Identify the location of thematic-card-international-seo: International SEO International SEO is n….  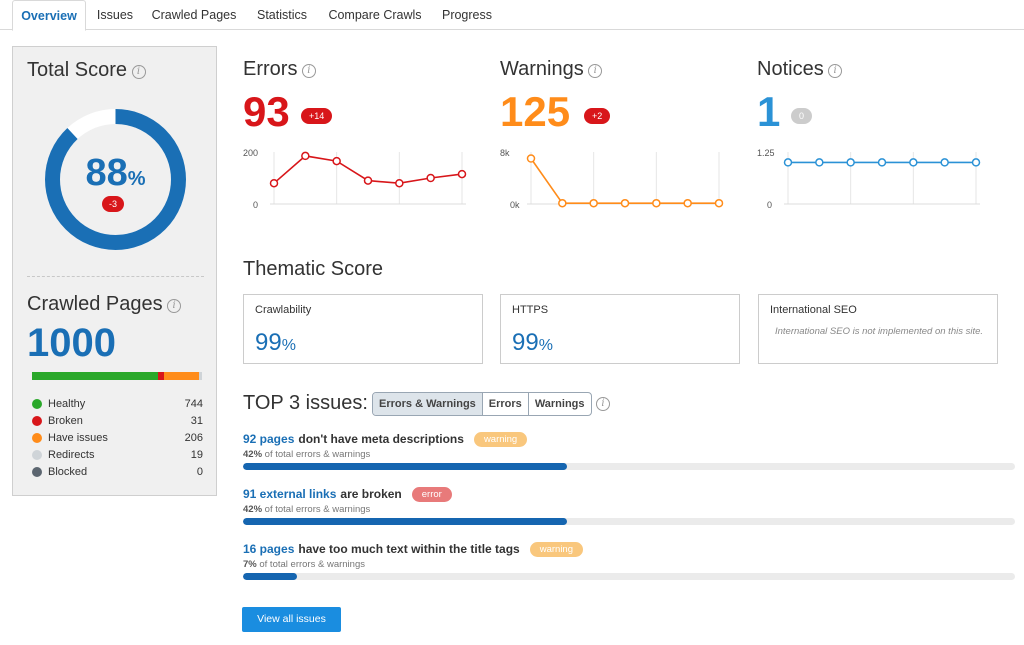
(878, 329).